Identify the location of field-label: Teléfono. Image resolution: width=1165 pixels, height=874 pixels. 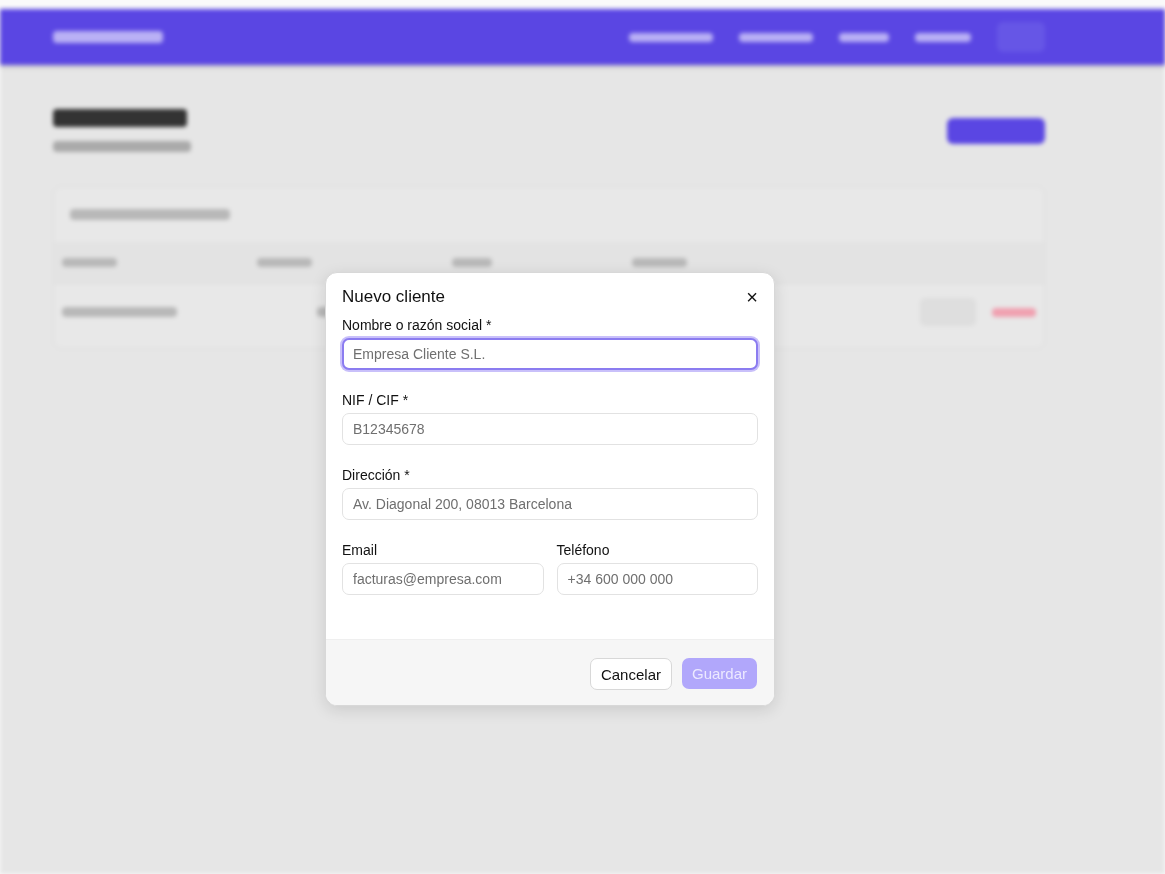
(583, 550).